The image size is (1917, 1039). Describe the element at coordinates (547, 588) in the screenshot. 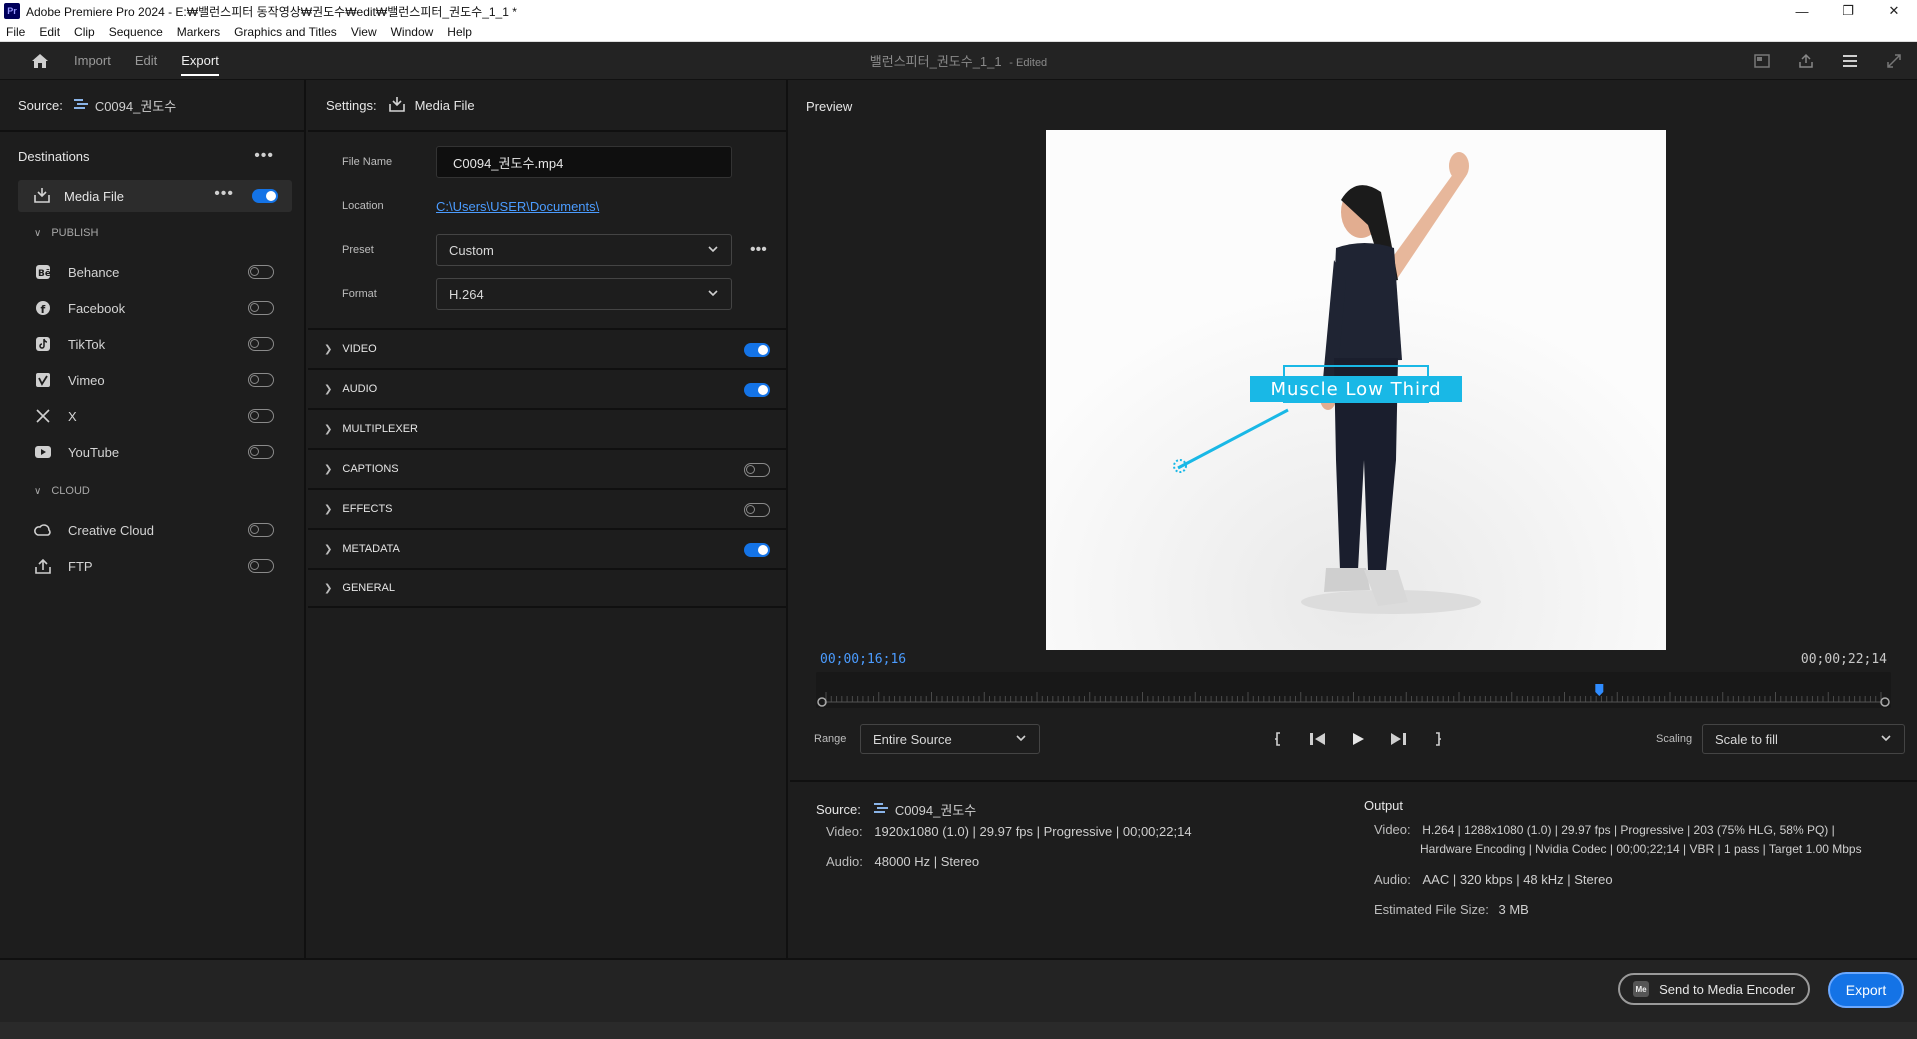

I see `section-general: ❯ GENERAL` at that location.